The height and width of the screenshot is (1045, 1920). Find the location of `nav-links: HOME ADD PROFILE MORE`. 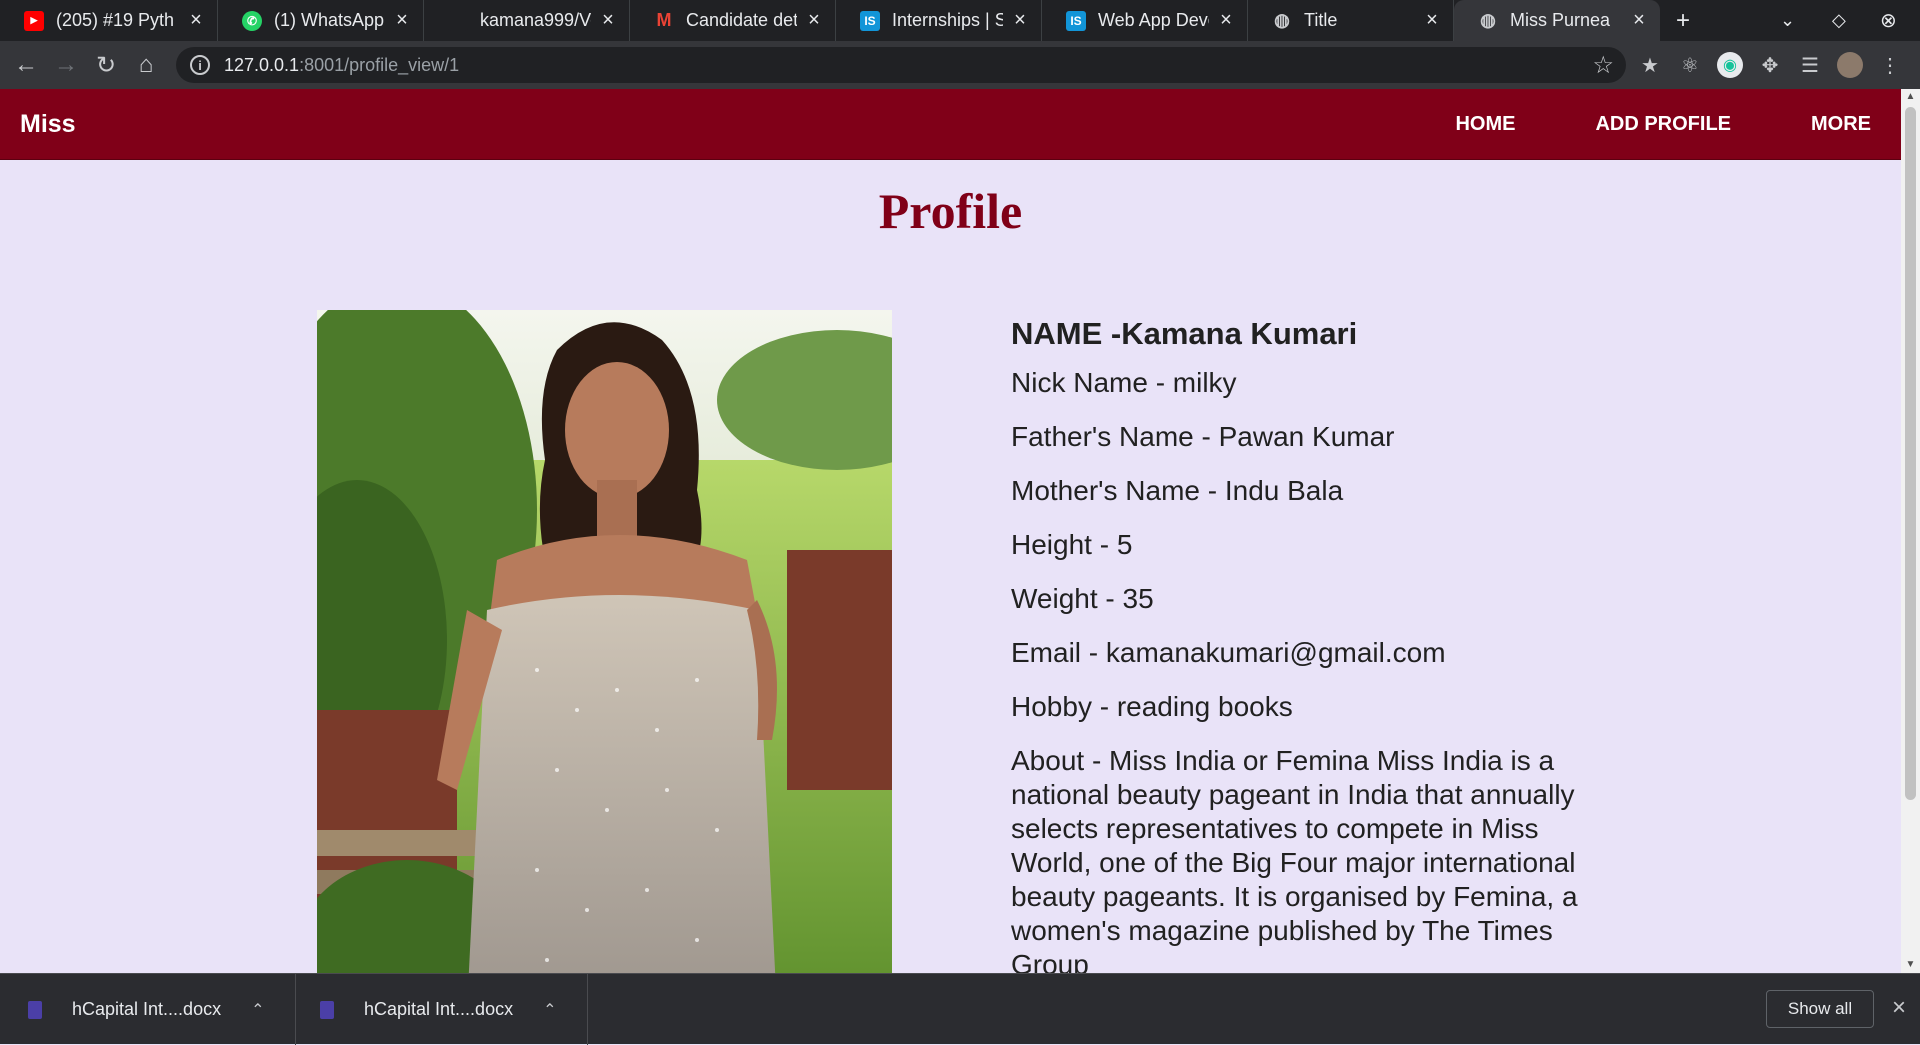

nav-links: HOME ADD PROFILE MORE is located at coordinates (1623, 124).